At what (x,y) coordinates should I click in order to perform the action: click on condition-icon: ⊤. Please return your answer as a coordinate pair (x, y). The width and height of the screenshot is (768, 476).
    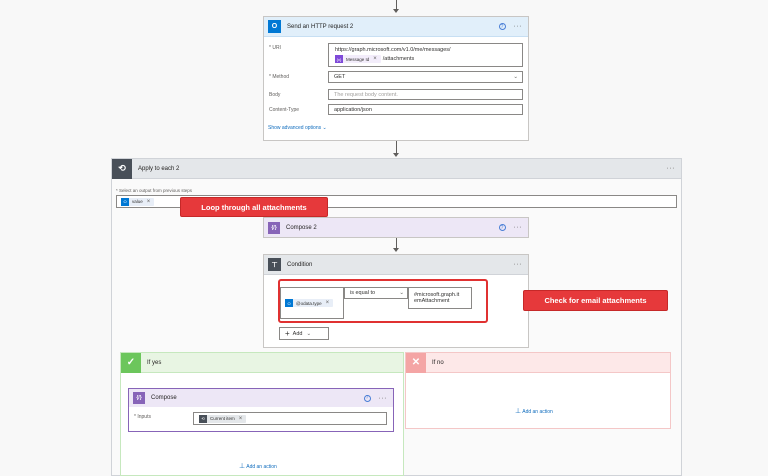
    Looking at the image, I should click on (274, 264).